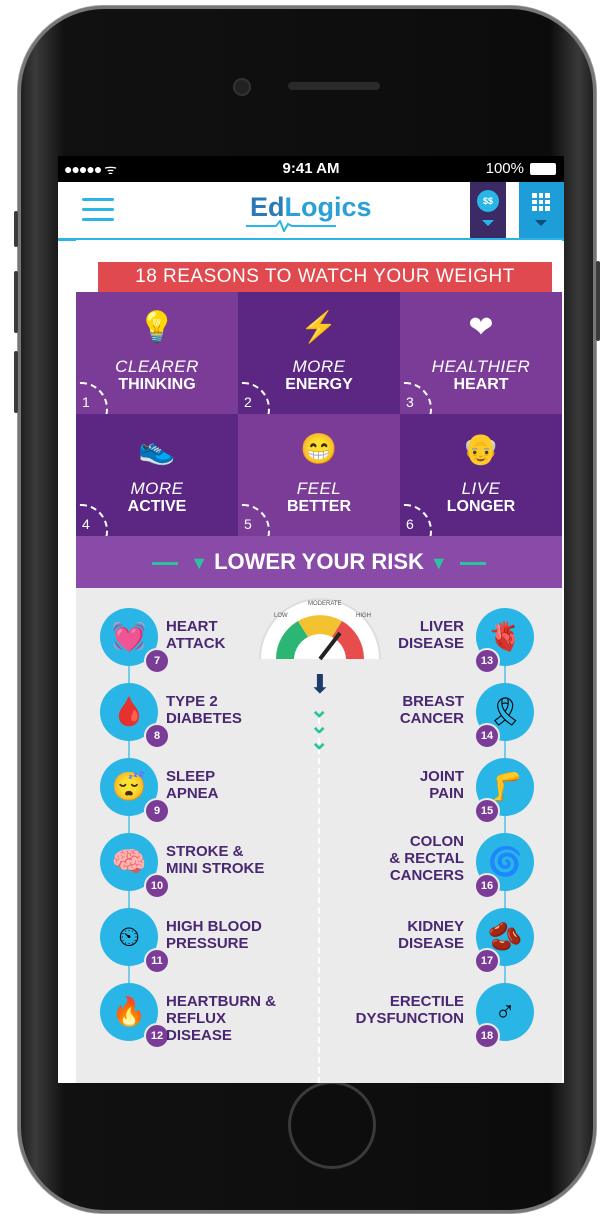  I want to click on risk-item: ♂ 18 ERECTILE DYSFUNCTION, so click(440, 1016).